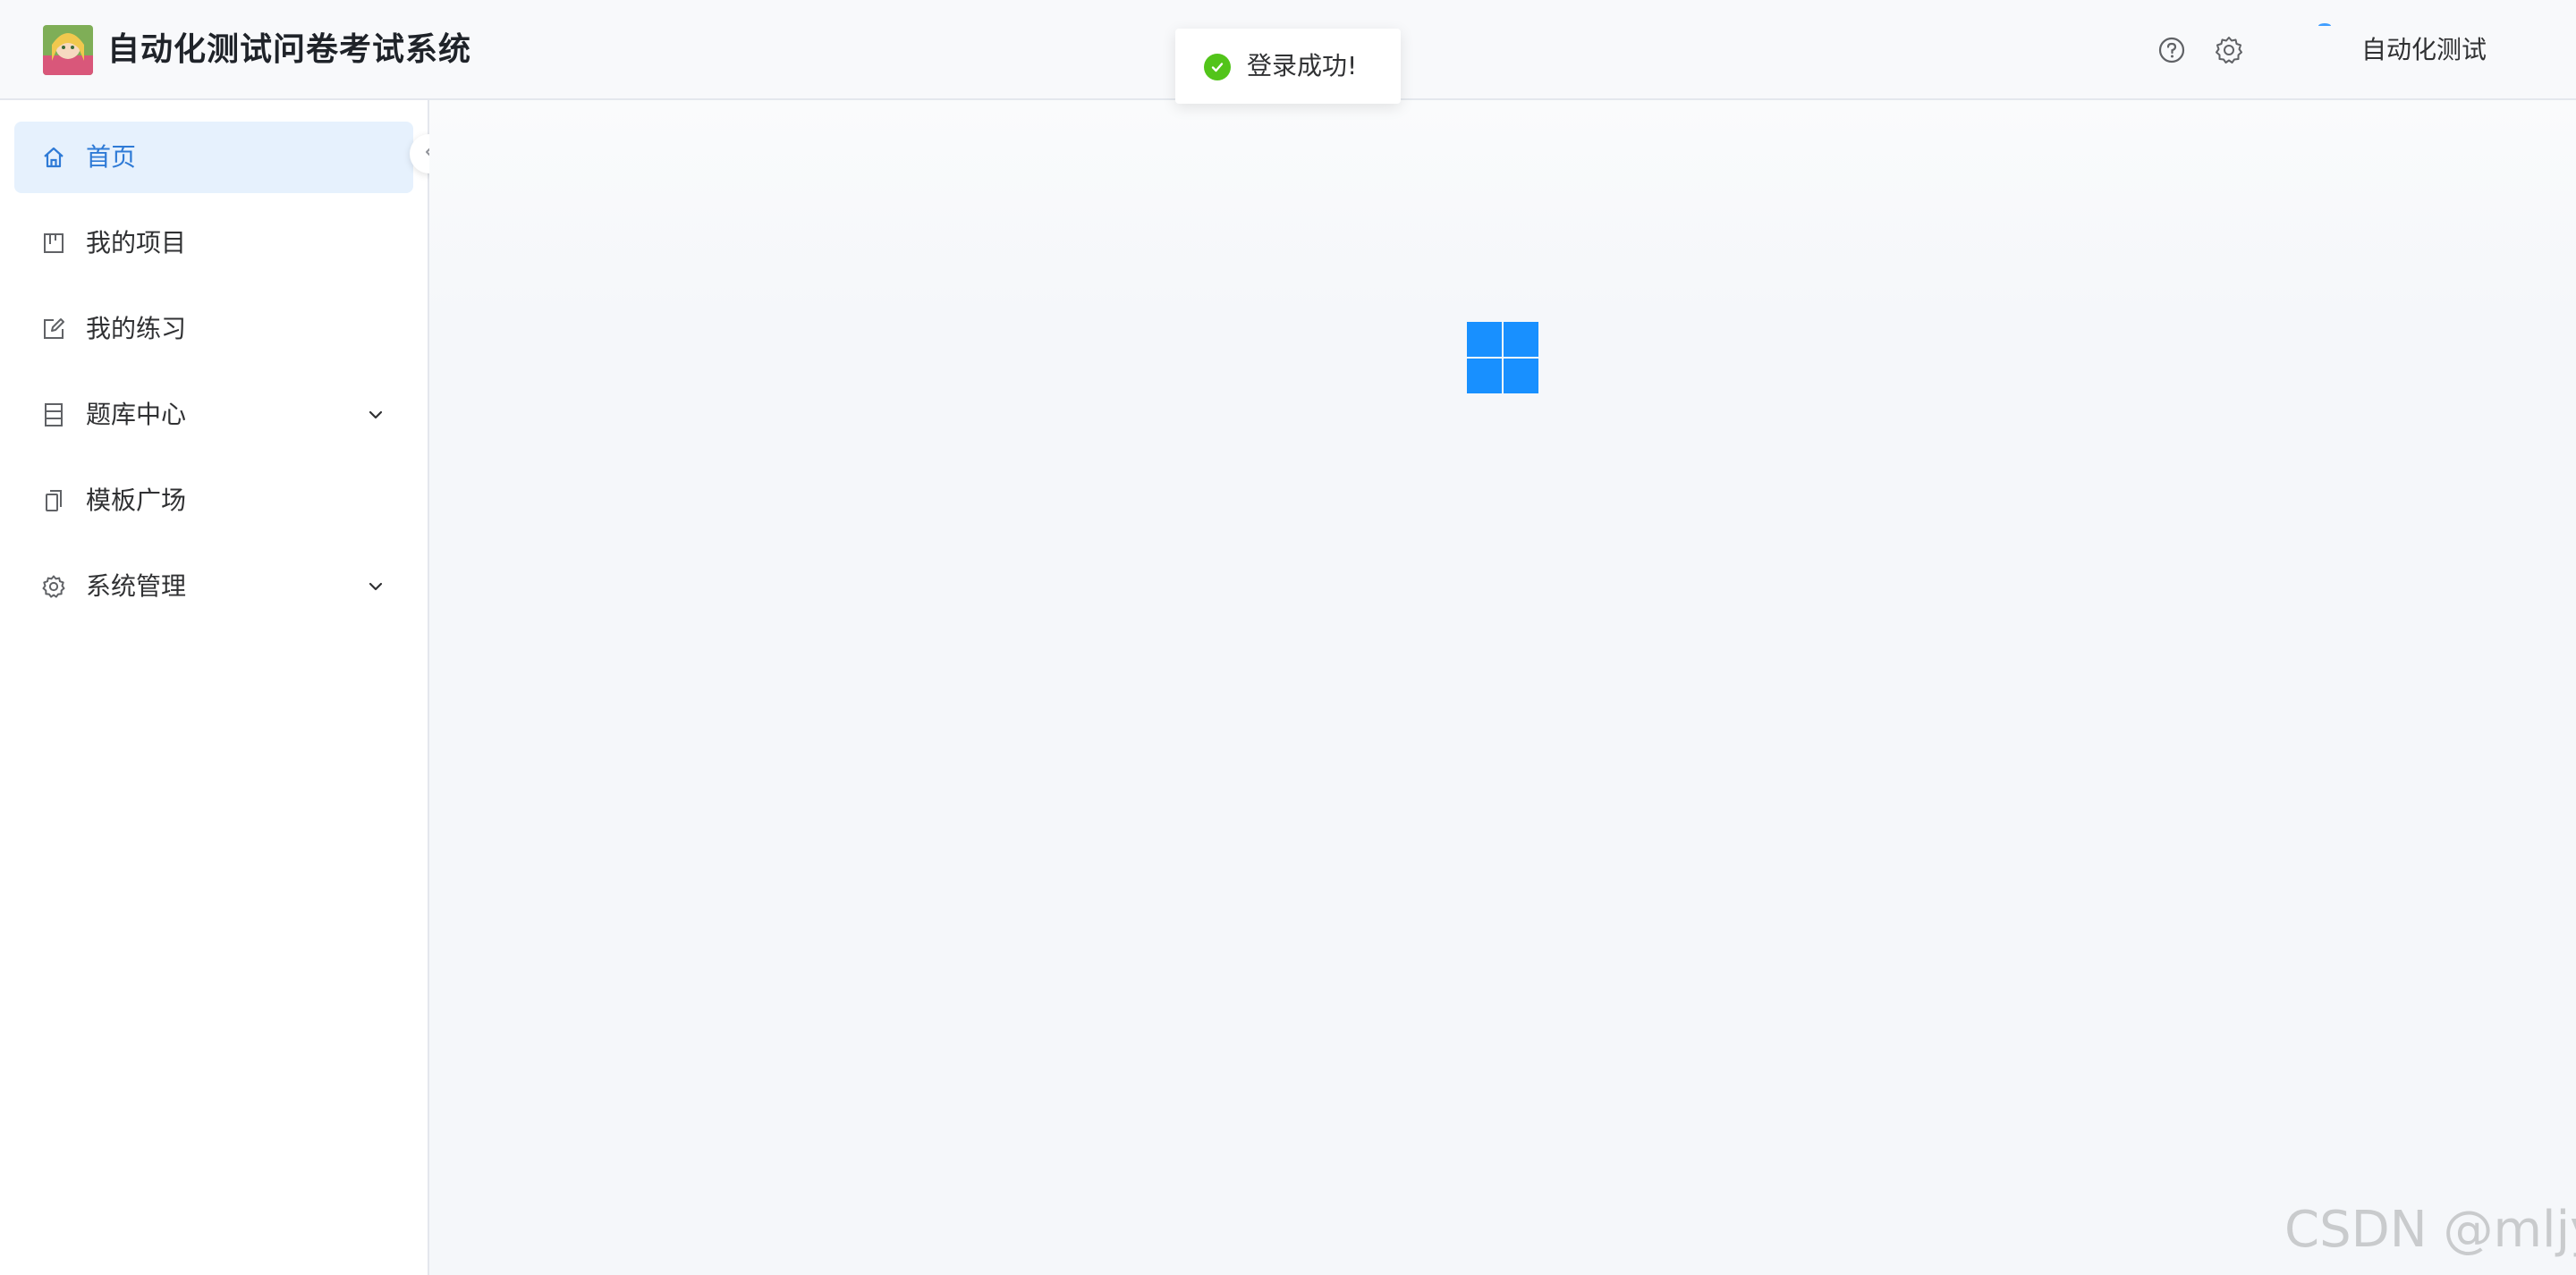  I want to click on sidebar-item-label: 我的练习, so click(136, 328).